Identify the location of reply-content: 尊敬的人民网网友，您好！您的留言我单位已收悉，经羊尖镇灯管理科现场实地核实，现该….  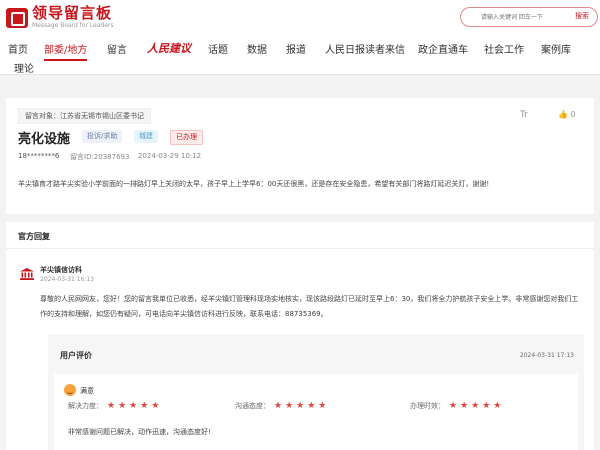
(309, 306).